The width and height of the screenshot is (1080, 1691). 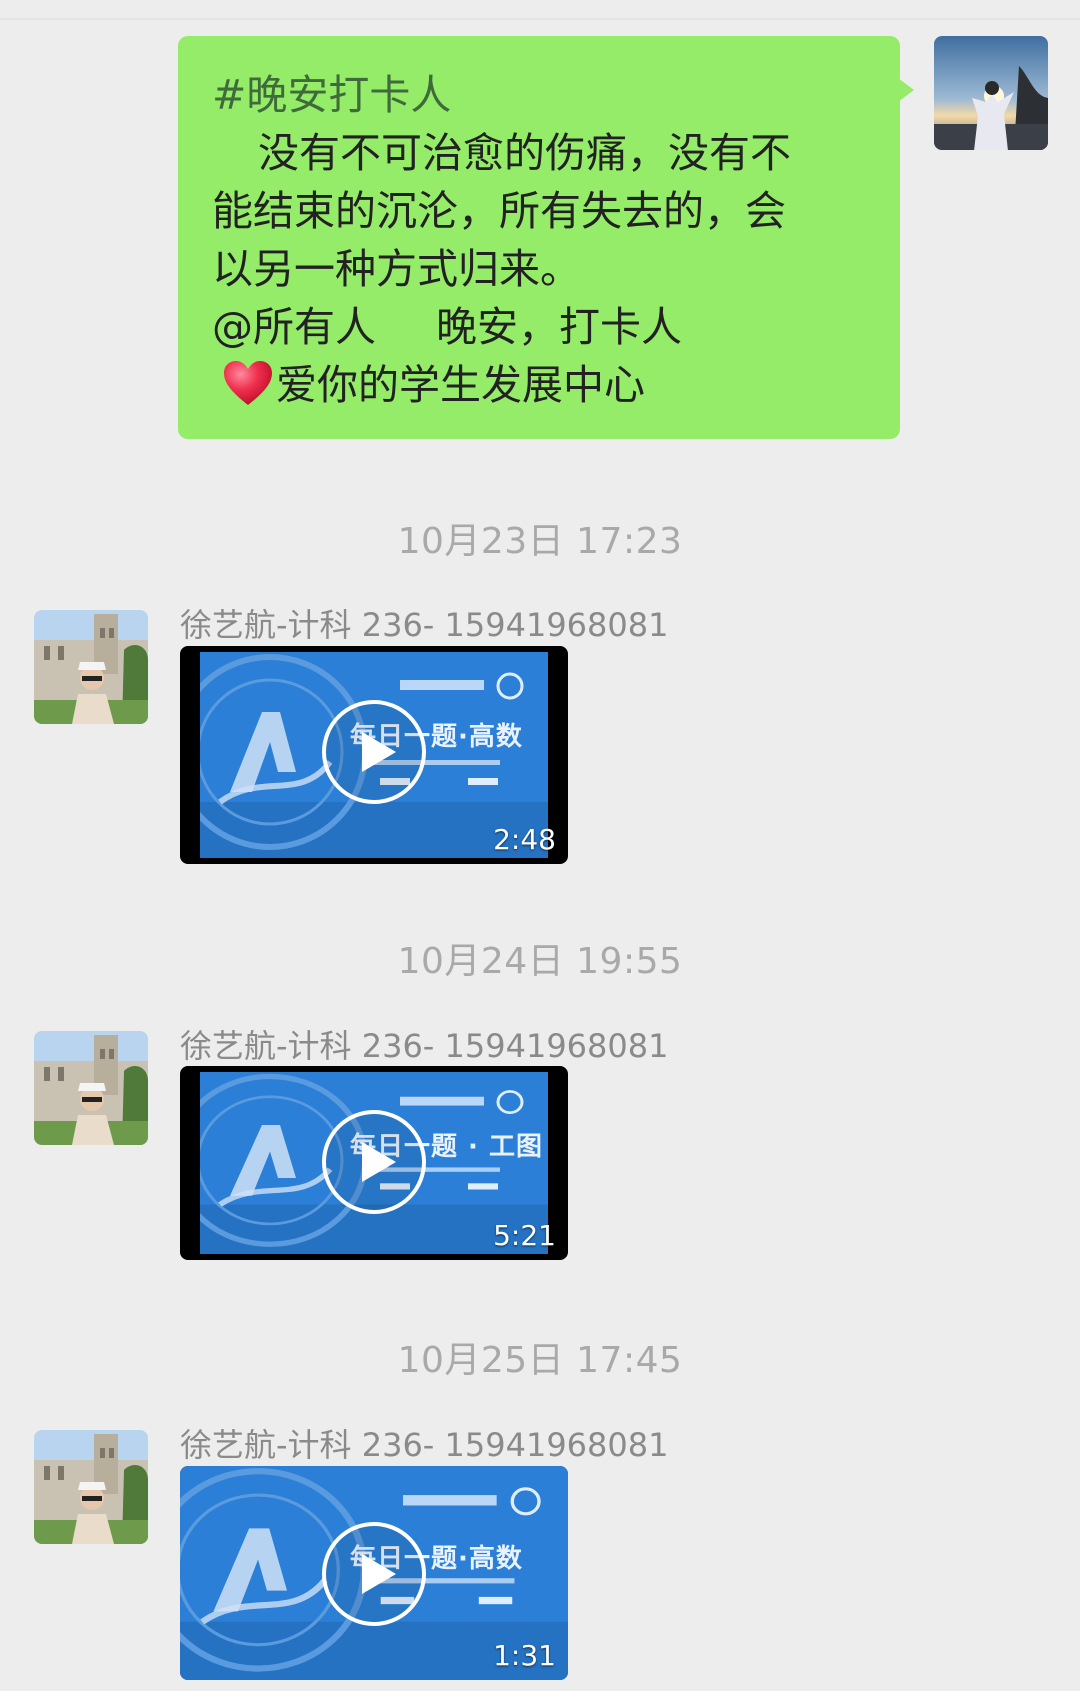 I want to click on timestamp: 10月25日 17:45, so click(x=540, y=1360).